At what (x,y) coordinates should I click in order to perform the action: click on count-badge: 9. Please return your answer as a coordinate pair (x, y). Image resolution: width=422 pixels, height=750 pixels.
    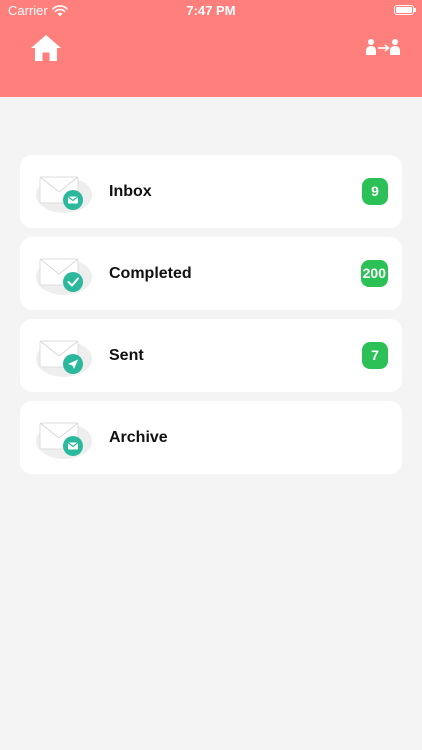
    Looking at the image, I should click on (375, 191).